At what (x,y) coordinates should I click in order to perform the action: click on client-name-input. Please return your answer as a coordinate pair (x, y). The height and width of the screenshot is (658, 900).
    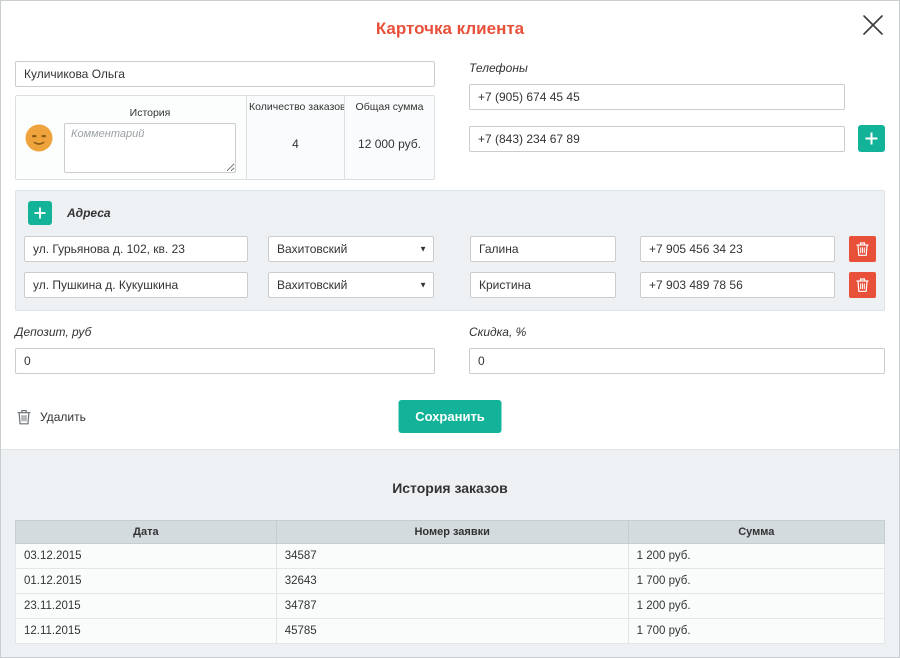
    Looking at the image, I should click on (225, 74).